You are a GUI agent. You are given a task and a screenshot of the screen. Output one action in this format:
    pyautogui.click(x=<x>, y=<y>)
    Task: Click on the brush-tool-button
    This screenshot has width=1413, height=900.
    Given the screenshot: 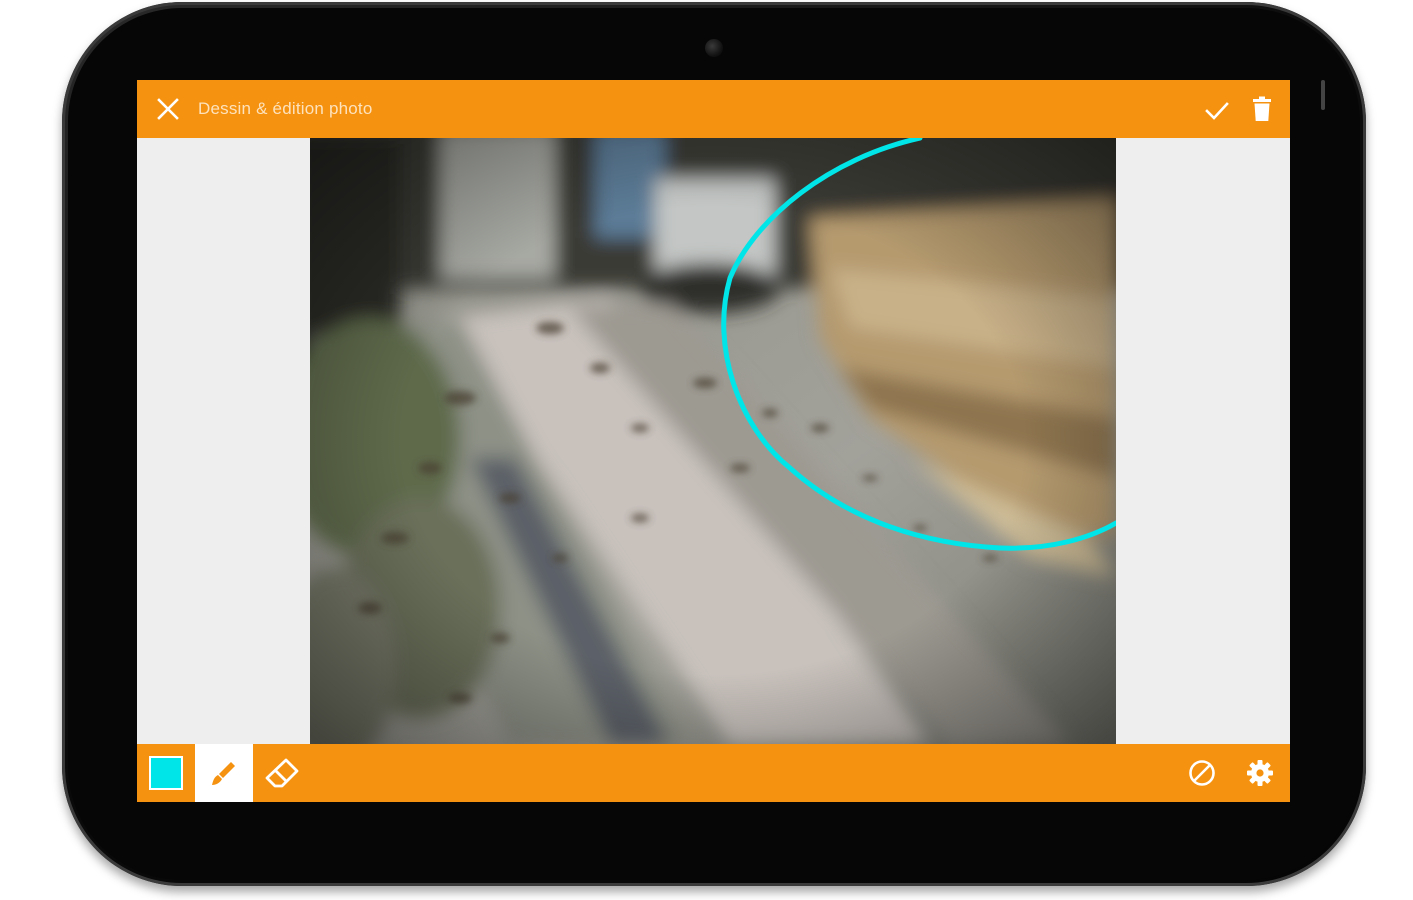 What is the action you would take?
    pyautogui.click(x=224, y=773)
    